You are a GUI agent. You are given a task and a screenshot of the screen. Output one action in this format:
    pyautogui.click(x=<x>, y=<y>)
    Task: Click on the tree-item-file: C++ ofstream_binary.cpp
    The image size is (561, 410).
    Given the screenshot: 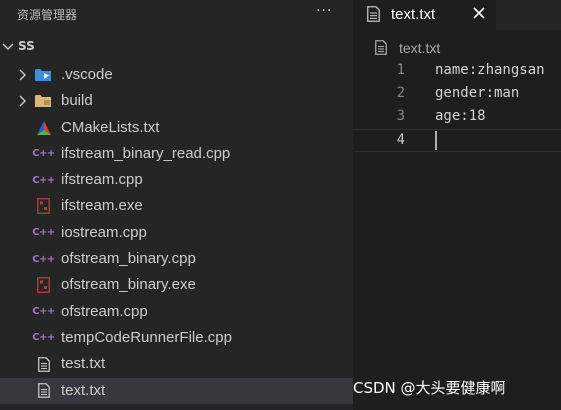 What is the action you would take?
    pyautogui.click(x=176, y=259)
    